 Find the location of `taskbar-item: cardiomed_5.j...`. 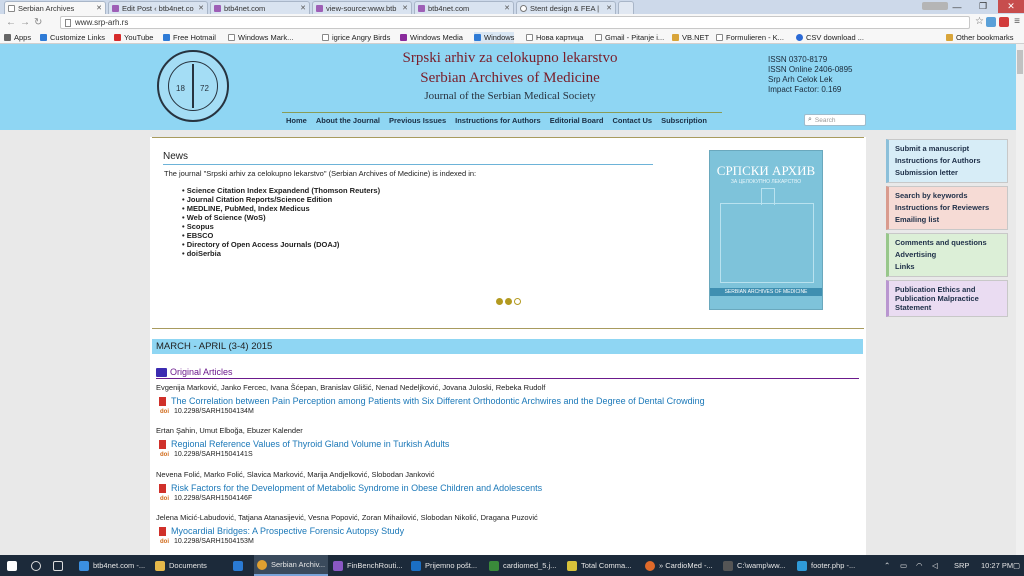

taskbar-item: cardiomed_5.j... is located at coordinates (524, 565).